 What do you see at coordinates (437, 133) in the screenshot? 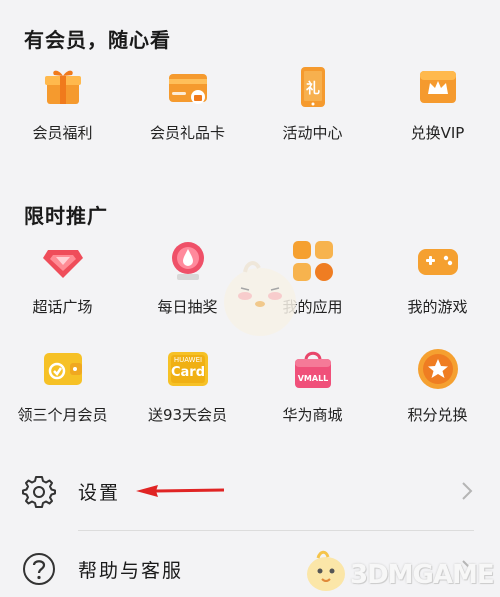
I see `redeem-vip-label: 兑换VIP` at bounding box center [437, 133].